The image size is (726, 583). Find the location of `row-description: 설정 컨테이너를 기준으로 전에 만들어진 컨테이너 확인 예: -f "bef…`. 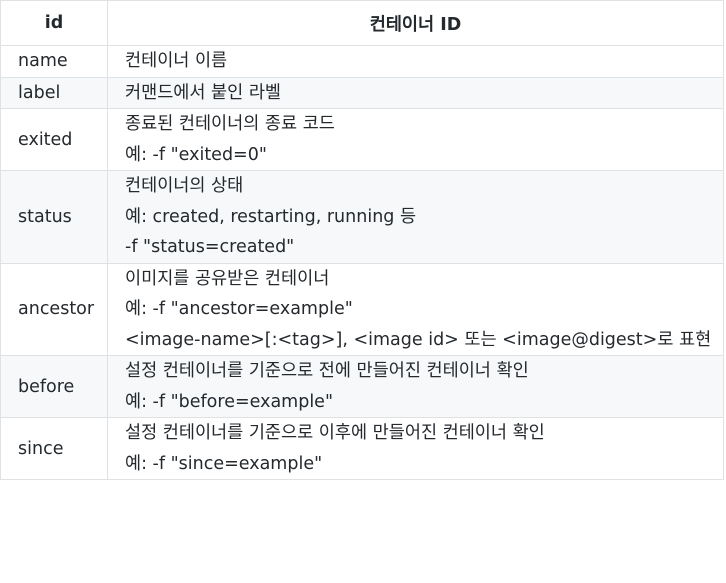

row-description: 설정 컨테이너를 기준으로 전에 만들어진 컨테이너 확인 예: -f "bef… is located at coordinates (415, 386).